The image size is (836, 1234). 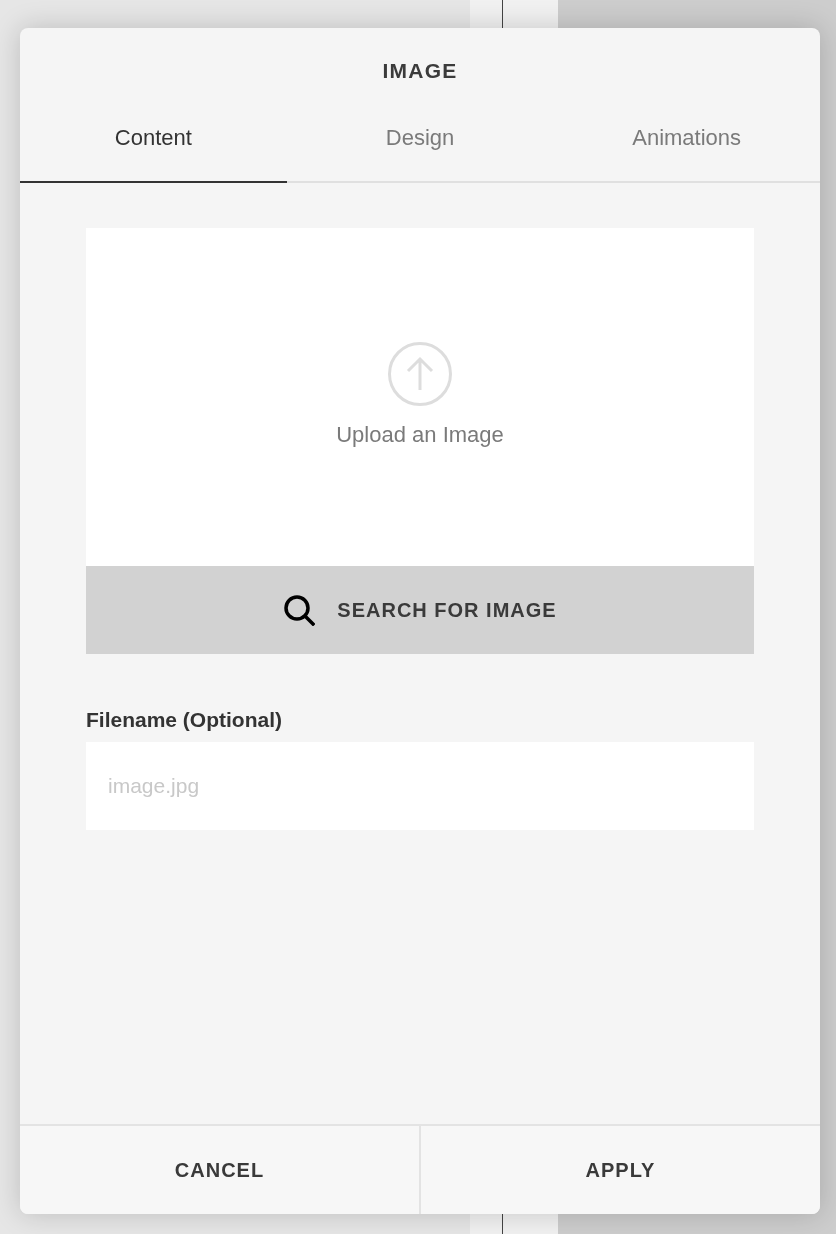 What do you see at coordinates (219, 1170) in the screenshot?
I see `cancel-button: CANCEL` at bounding box center [219, 1170].